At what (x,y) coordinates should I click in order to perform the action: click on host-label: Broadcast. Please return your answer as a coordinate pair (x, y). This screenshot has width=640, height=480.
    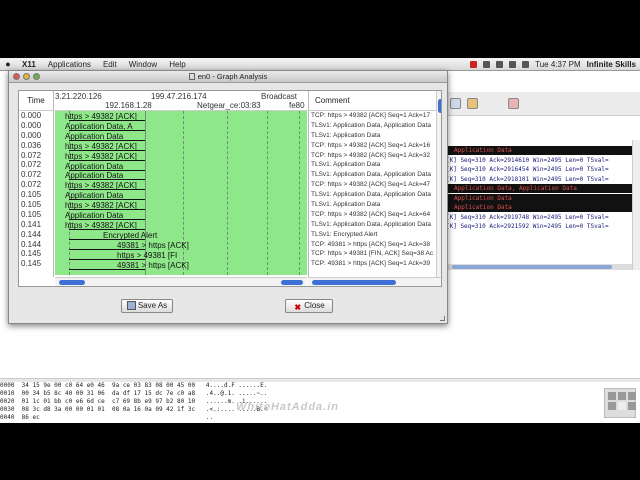
    Looking at the image, I should click on (279, 96).